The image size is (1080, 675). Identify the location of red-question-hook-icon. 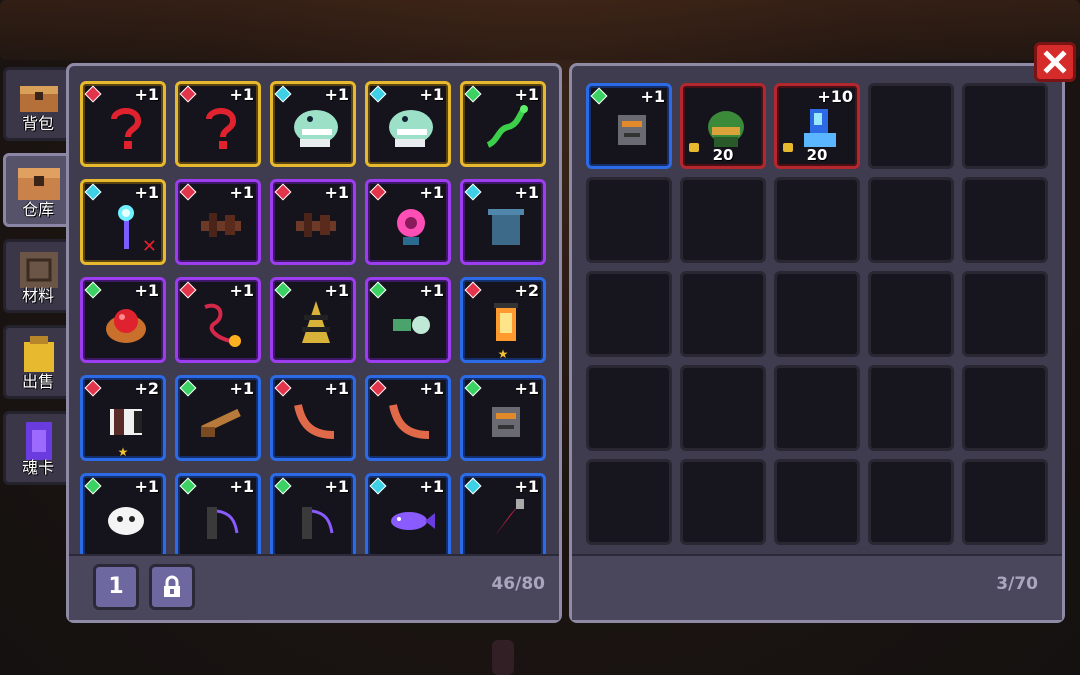
(221, 128).